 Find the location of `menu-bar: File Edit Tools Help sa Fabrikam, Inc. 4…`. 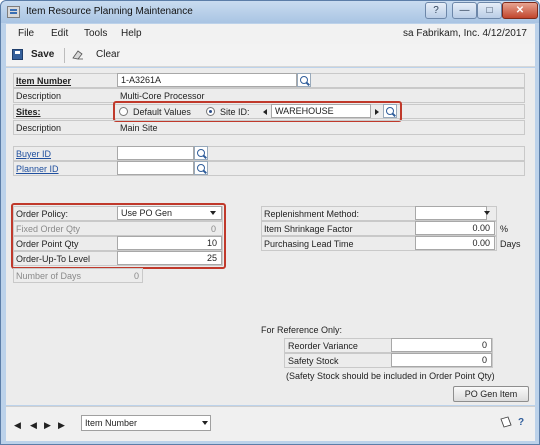

menu-bar: File Edit Tools Help sa Fabrikam, Inc. 4… is located at coordinates (270, 34).